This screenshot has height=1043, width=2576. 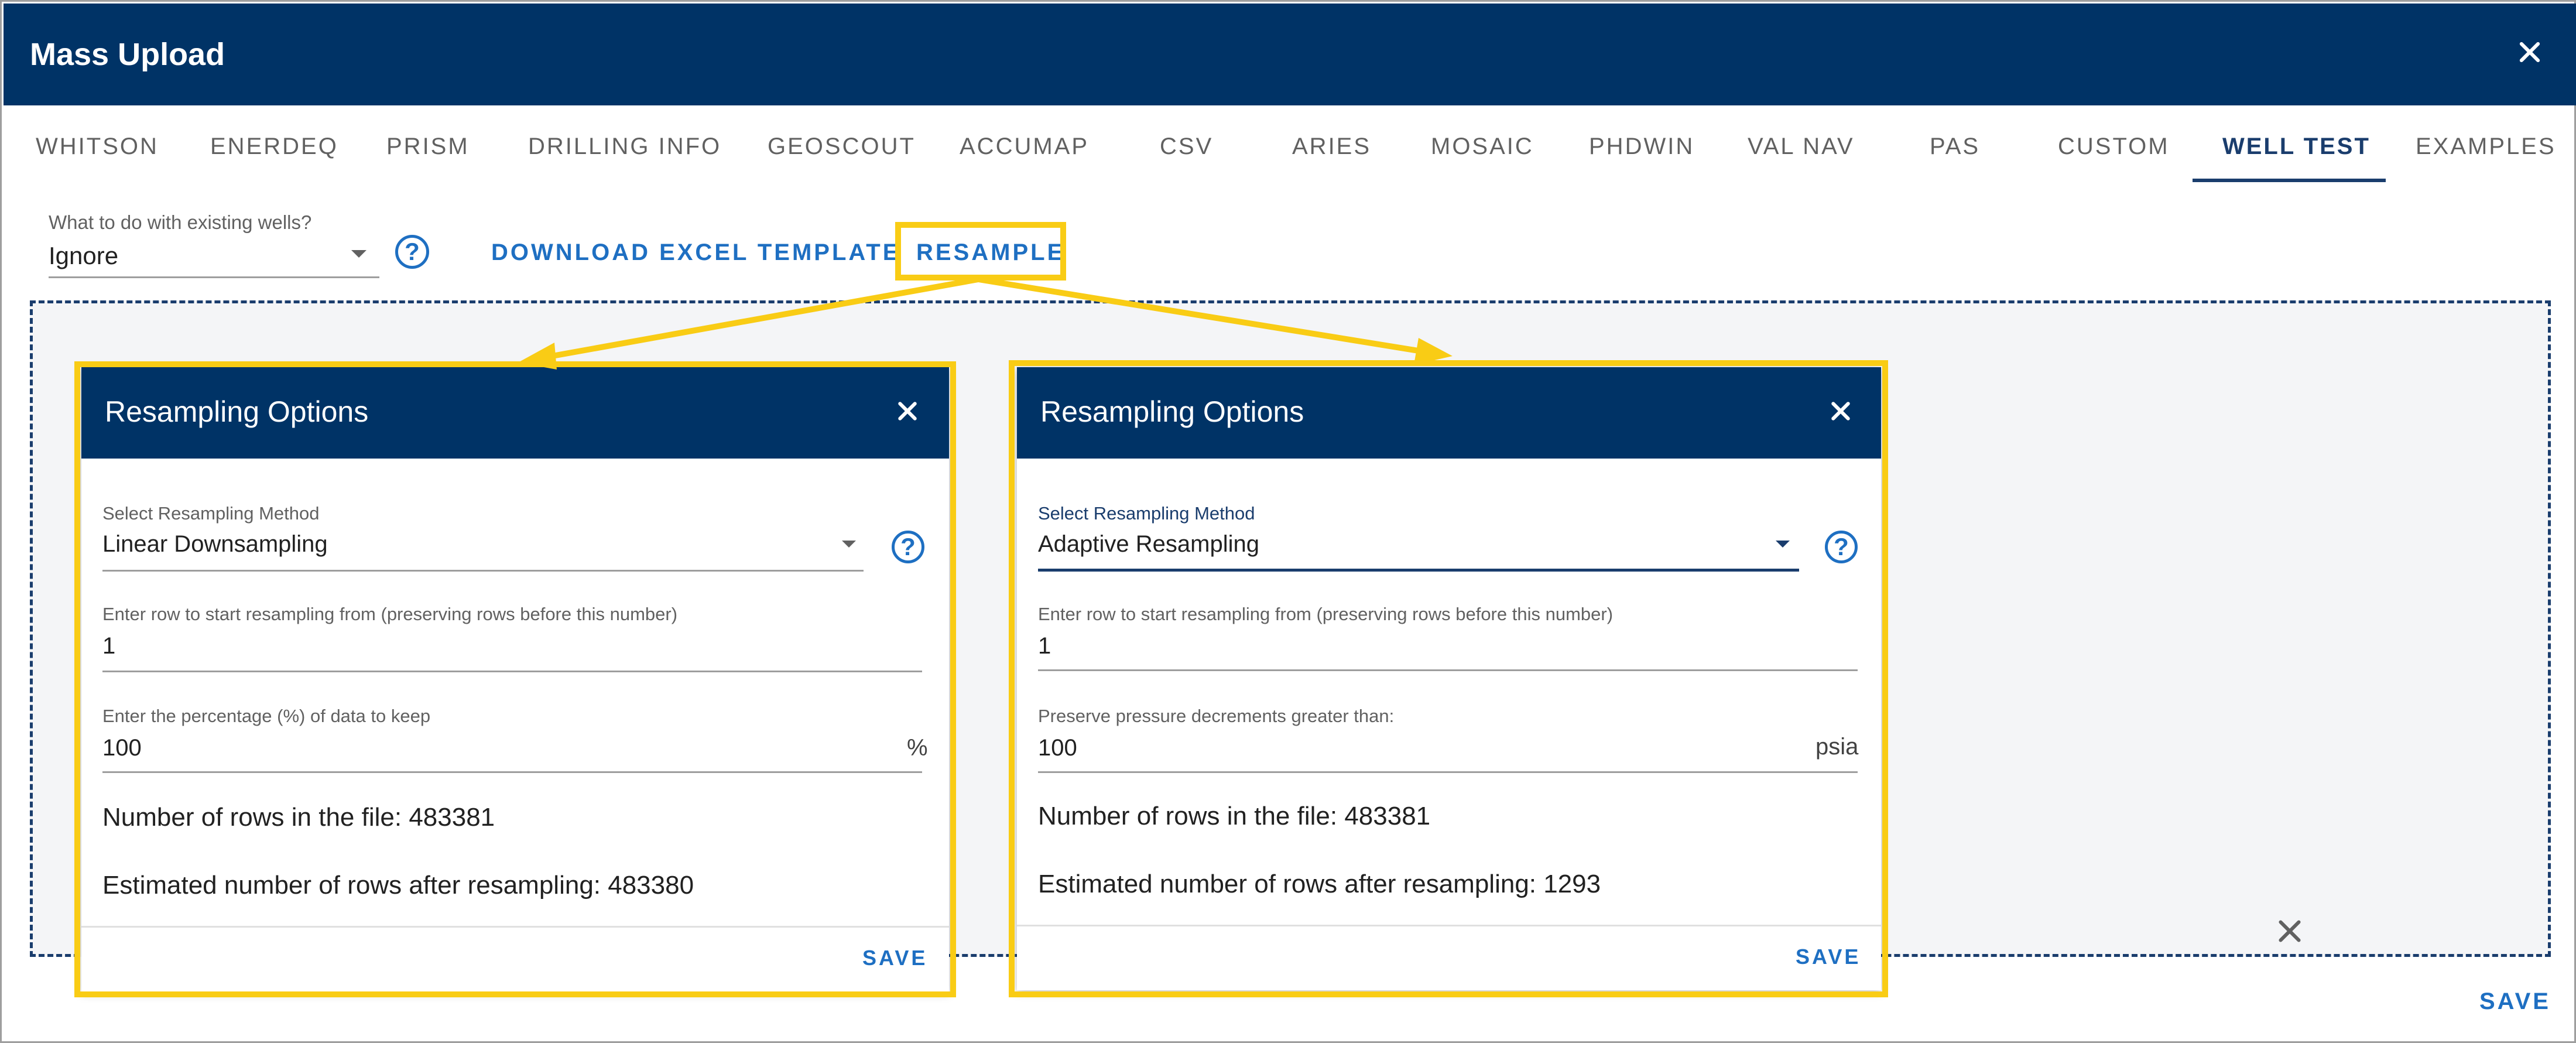 I want to click on annotation-arrows, so click(x=985, y=323).